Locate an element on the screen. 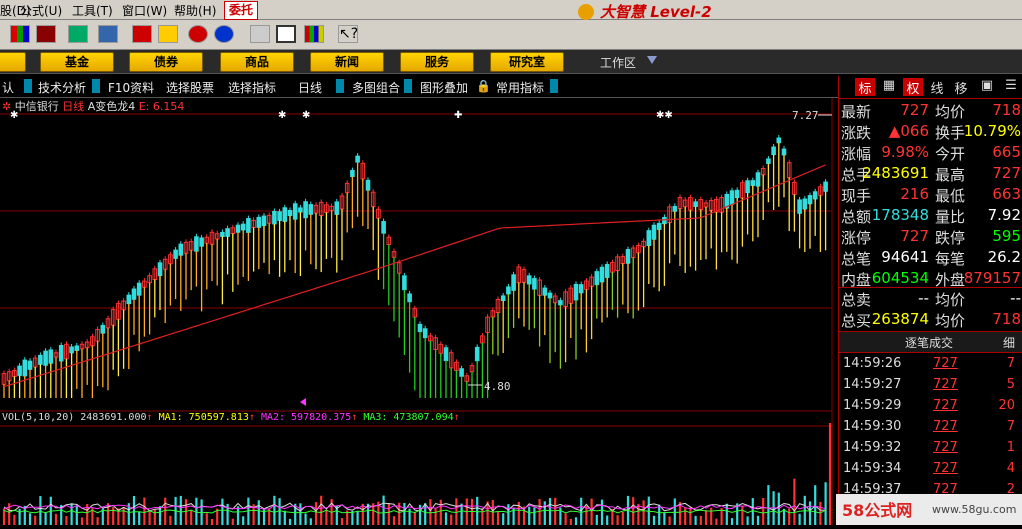 This screenshot has width=1022, height=529. quote-row: 内盘 604534 外盘 879157 is located at coordinates (930, 278).